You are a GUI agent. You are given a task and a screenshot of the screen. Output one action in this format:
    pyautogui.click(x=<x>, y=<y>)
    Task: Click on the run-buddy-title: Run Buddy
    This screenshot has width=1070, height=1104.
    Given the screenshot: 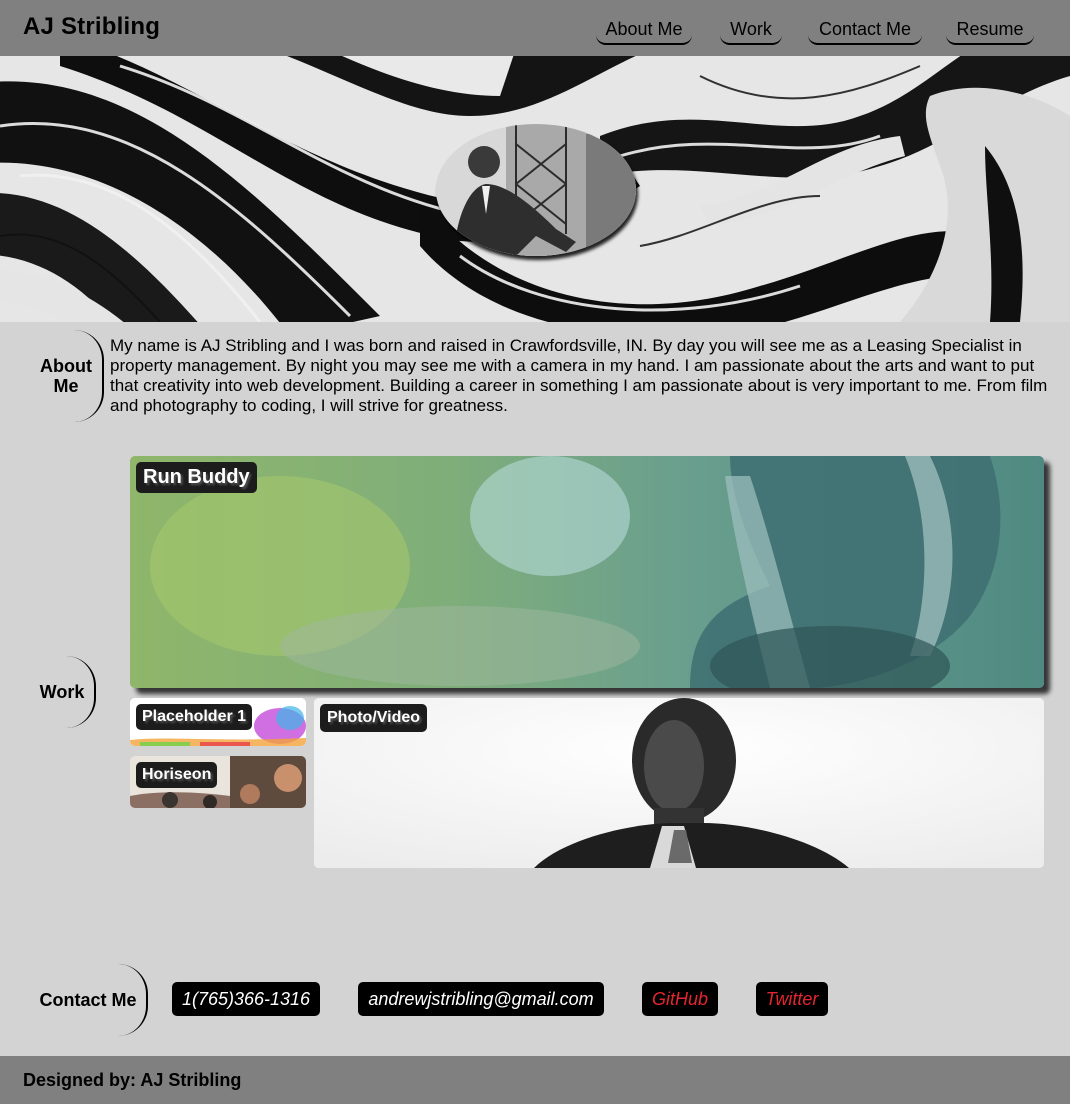 What is the action you would take?
    pyautogui.click(x=196, y=477)
    